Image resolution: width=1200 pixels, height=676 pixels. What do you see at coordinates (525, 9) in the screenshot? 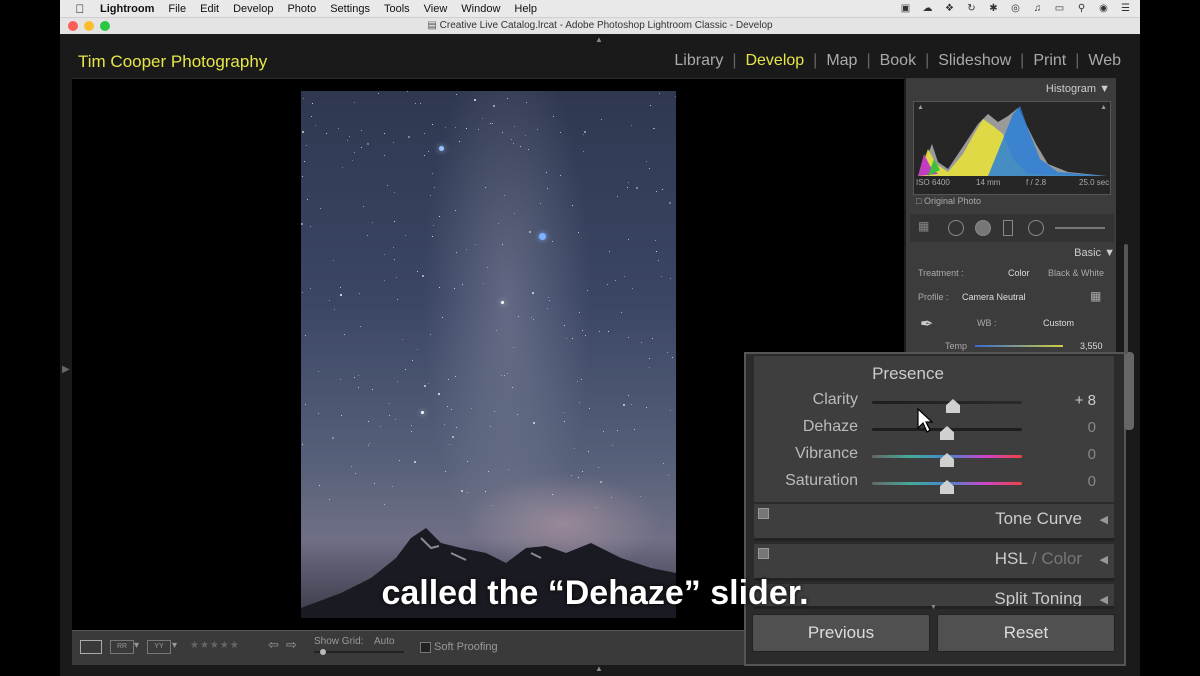
I see `menu-help: Help` at bounding box center [525, 9].